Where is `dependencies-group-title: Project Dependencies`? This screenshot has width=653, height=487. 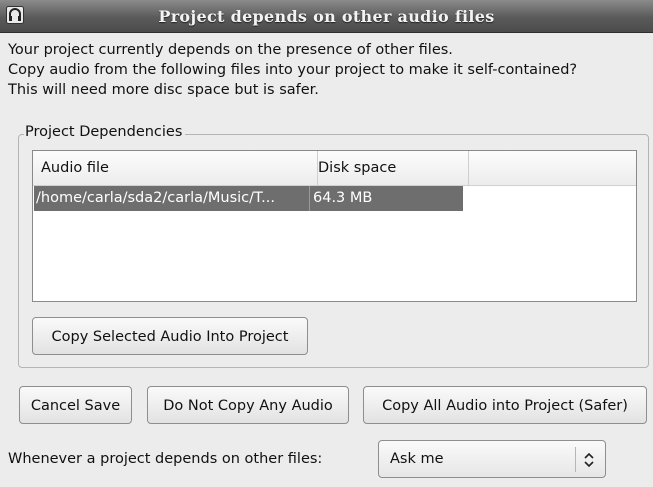 dependencies-group-title: Project Dependencies is located at coordinates (105, 132).